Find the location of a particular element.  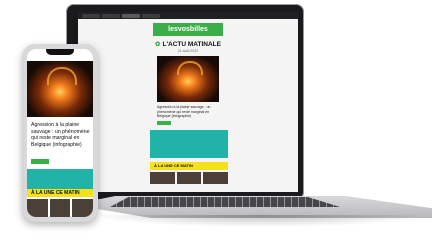

site-header: lesvosbilles is located at coordinates (188, 29).